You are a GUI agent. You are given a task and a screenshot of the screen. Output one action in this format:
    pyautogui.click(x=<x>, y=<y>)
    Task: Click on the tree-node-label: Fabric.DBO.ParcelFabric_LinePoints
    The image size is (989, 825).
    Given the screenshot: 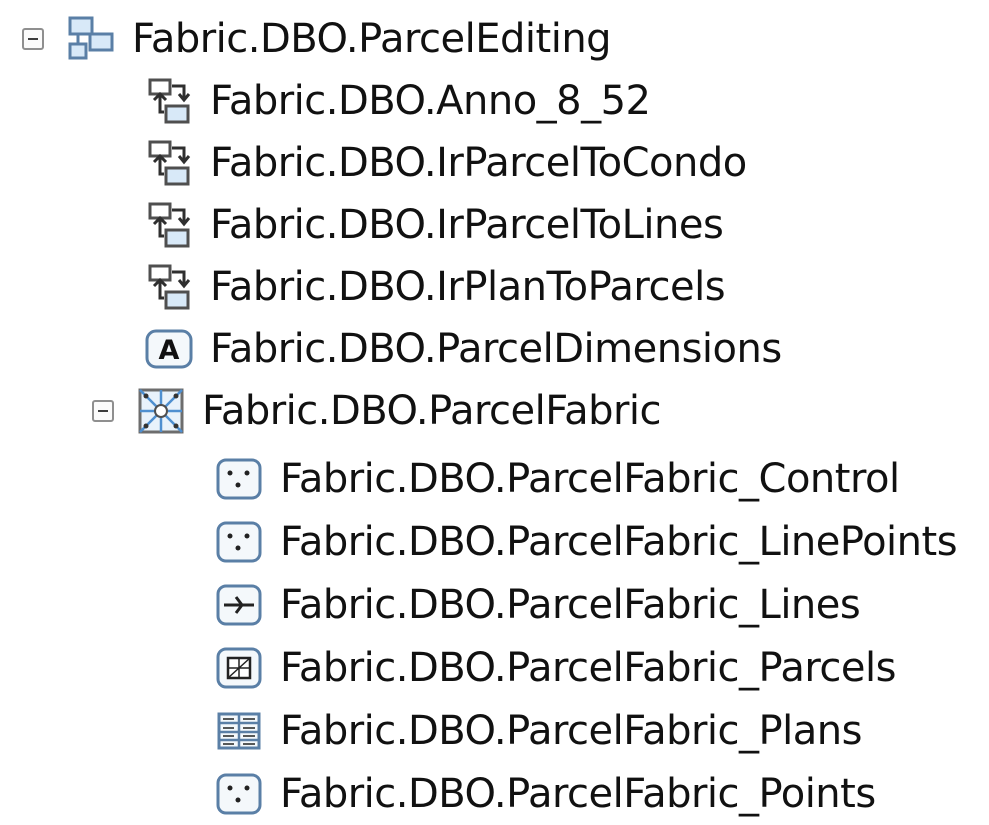 What is the action you would take?
    pyautogui.click(x=619, y=542)
    